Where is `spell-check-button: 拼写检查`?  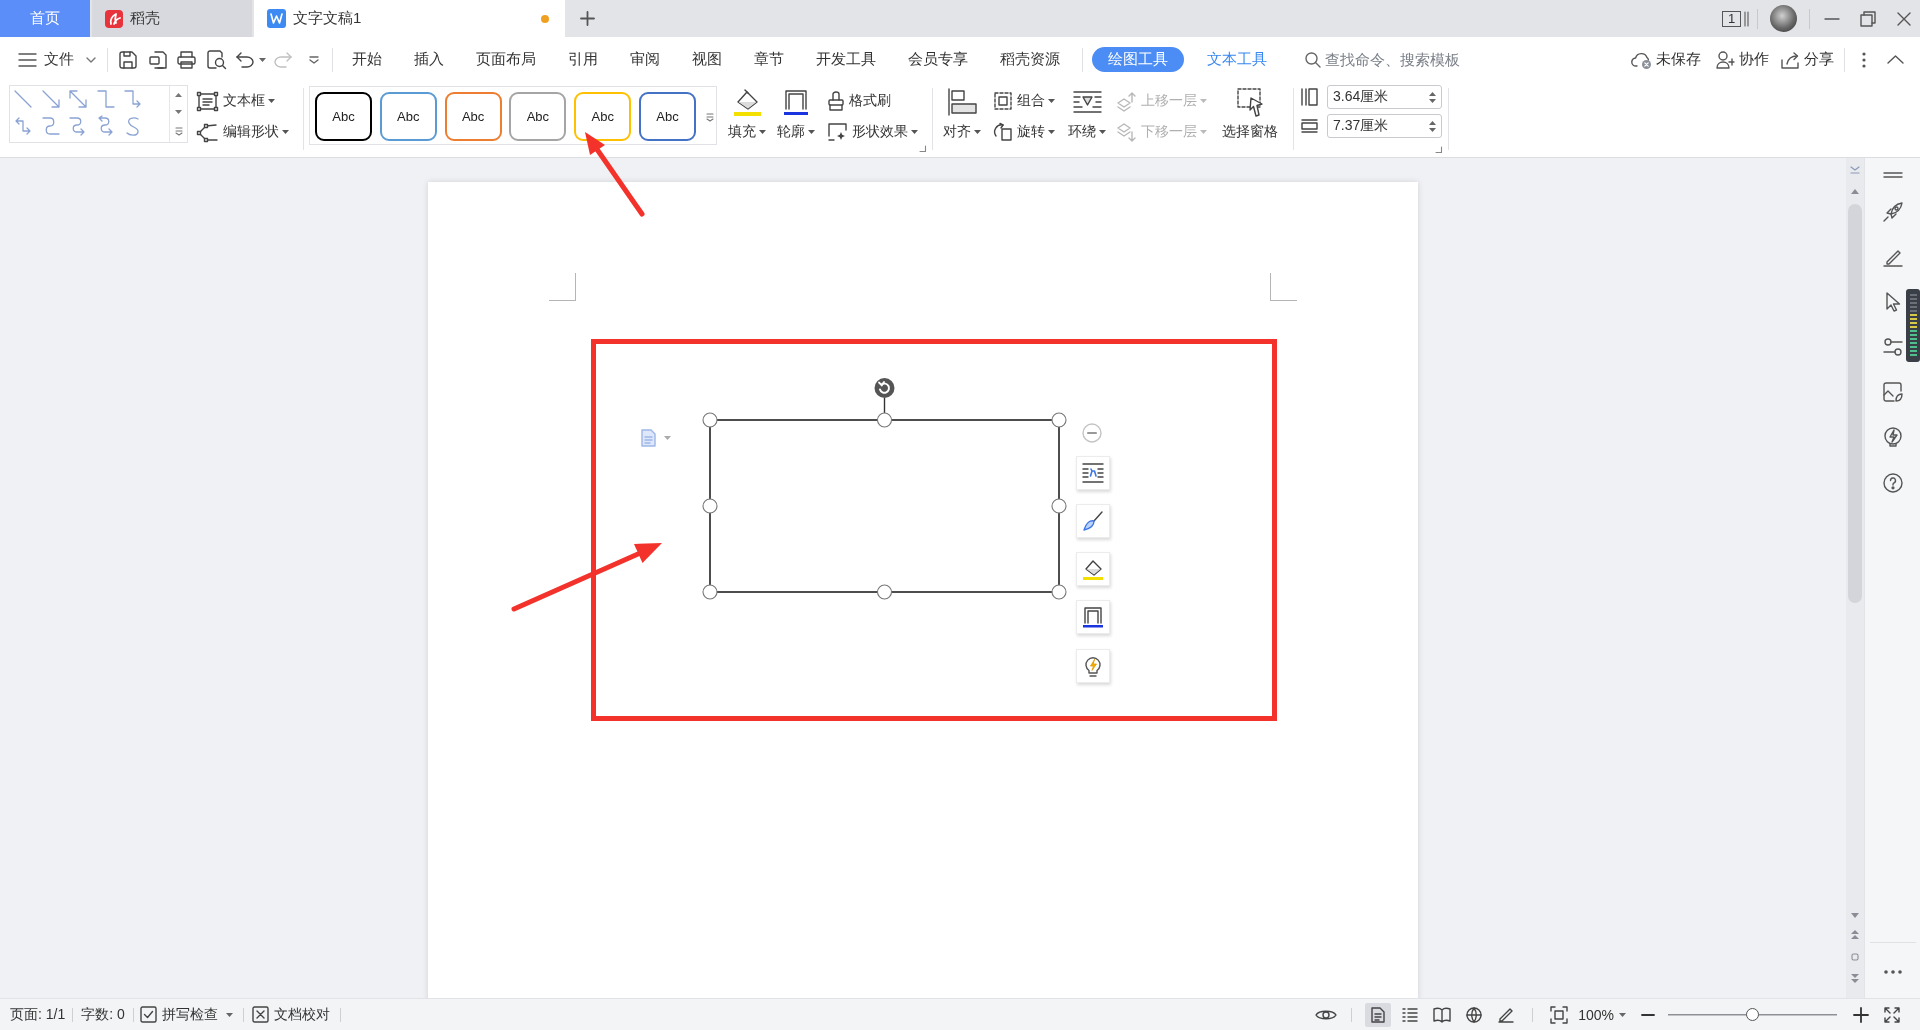 spell-check-button: 拼写检查 is located at coordinates (186, 1014).